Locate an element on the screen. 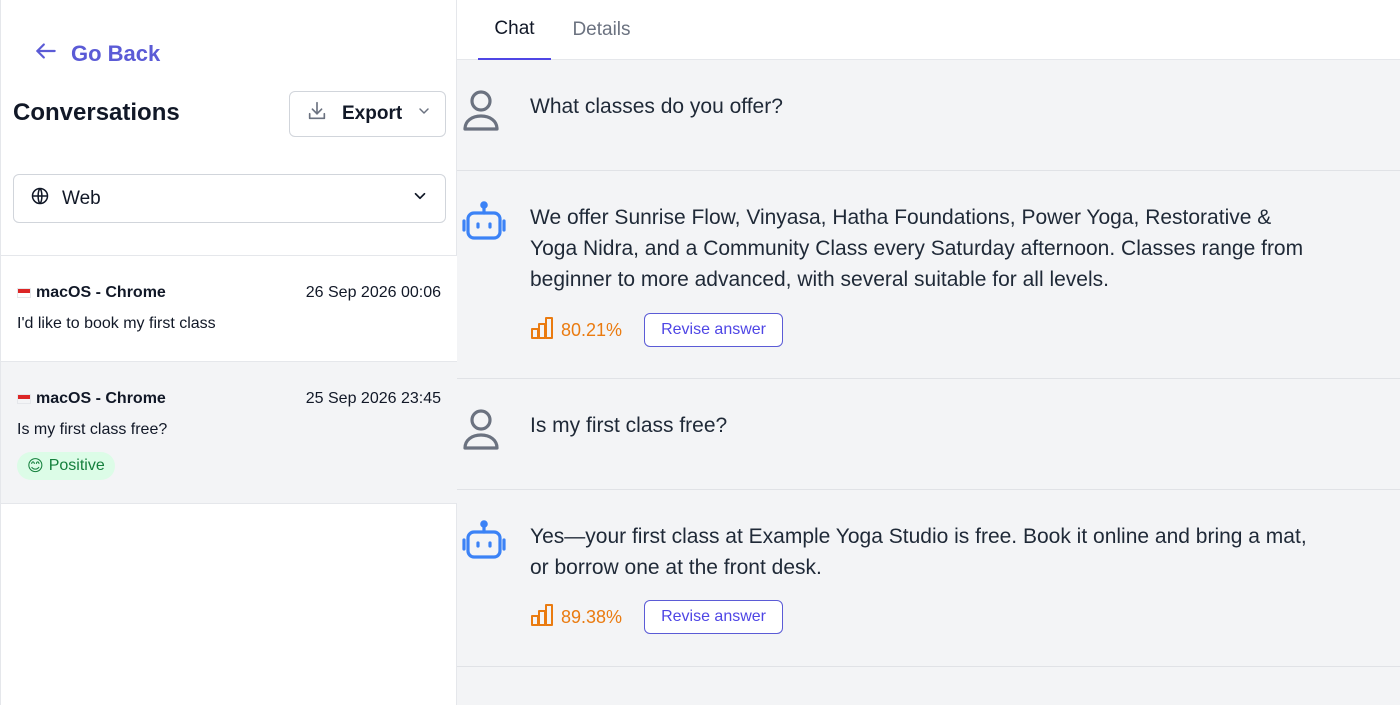  export-label: Export is located at coordinates (372, 113).